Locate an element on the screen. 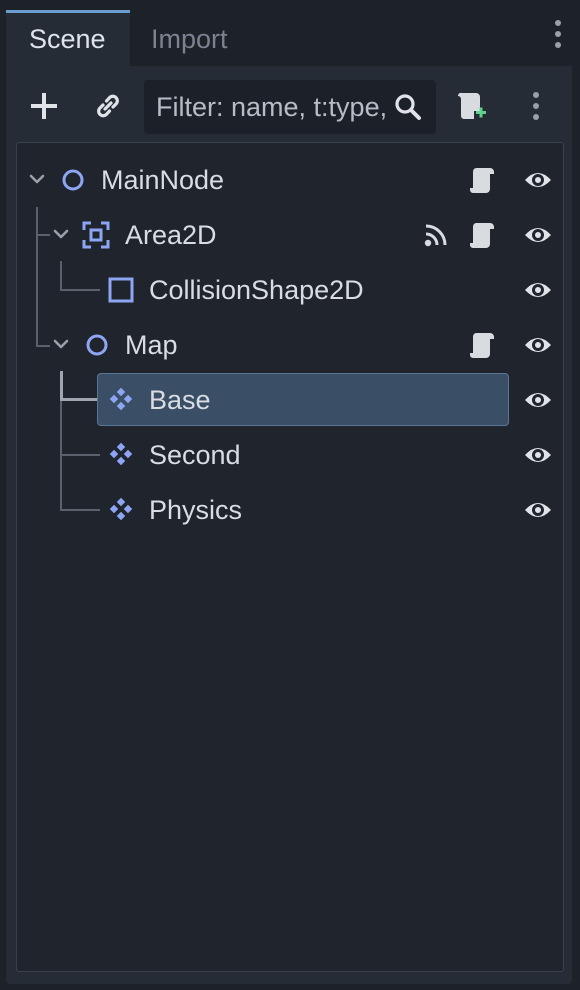 The width and height of the screenshot is (580, 990). tree-item-map: Map is located at coordinates (290, 345).